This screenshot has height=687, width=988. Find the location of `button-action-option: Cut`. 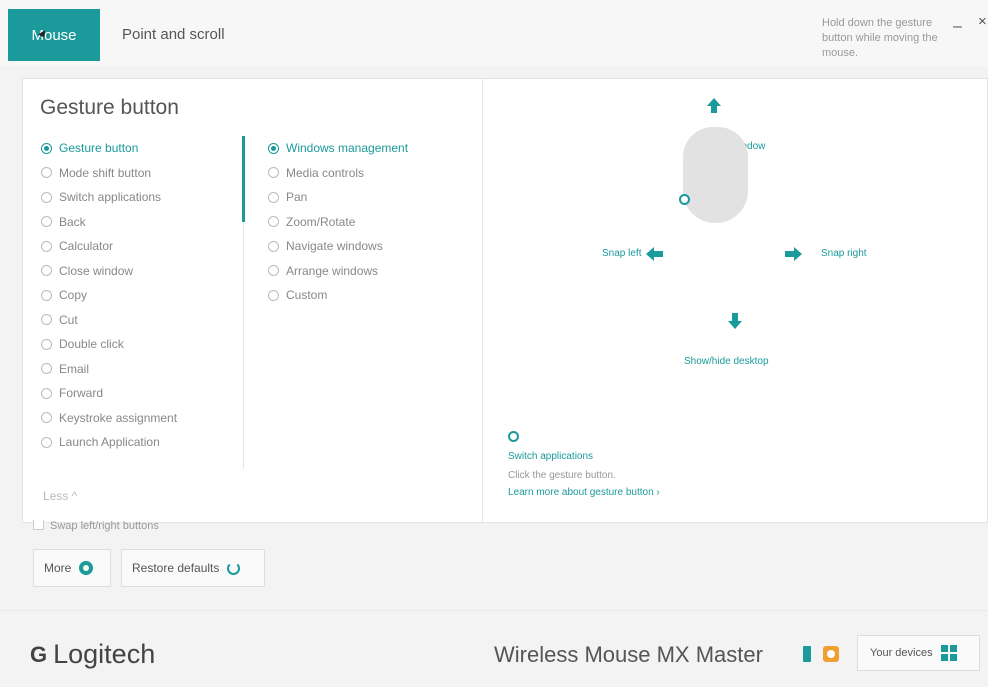

button-action-option: Cut is located at coordinates (109, 320).